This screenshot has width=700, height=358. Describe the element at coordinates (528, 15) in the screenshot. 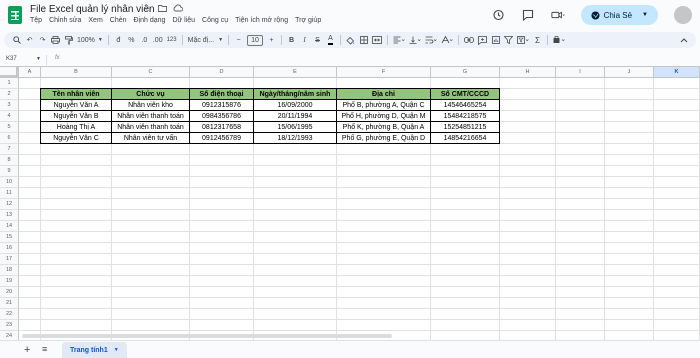

I see `comment-icon` at that location.